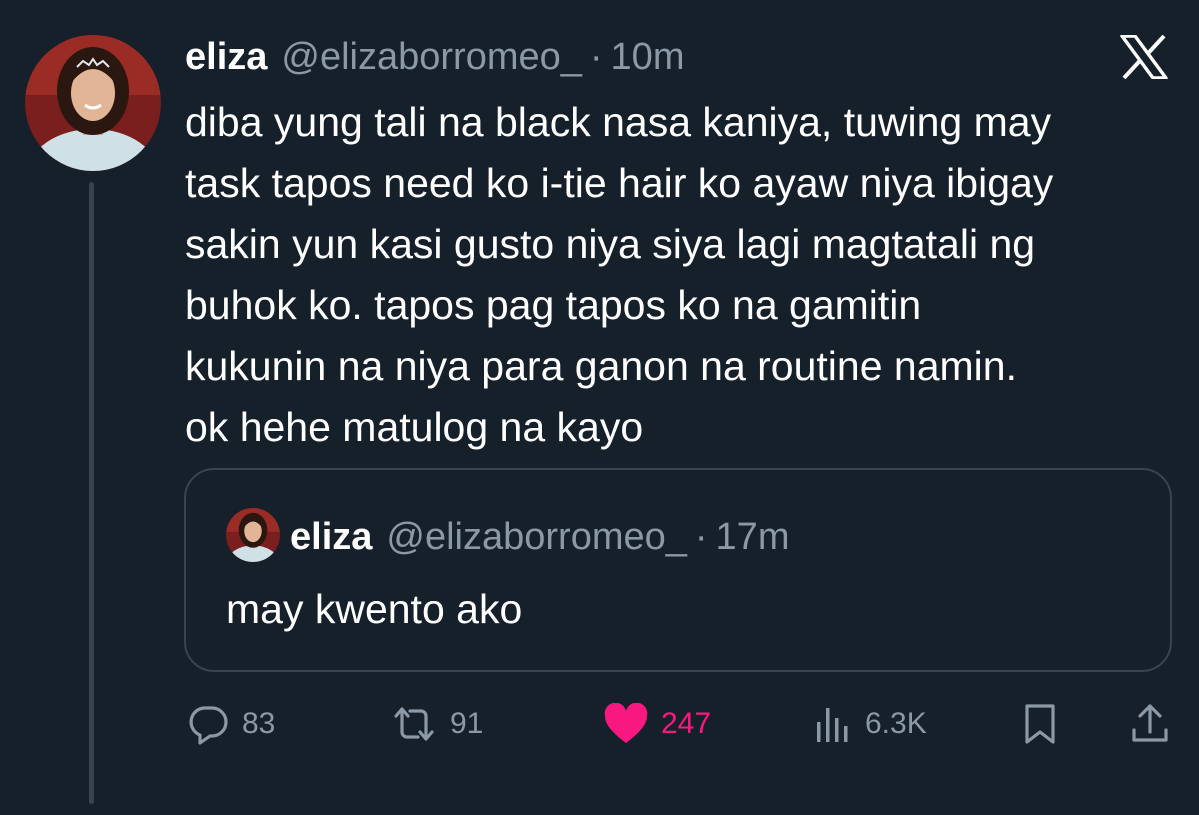 The width and height of the screenshot is (1199, 815). I want to click on display-name: eliza, so click(226, 57).